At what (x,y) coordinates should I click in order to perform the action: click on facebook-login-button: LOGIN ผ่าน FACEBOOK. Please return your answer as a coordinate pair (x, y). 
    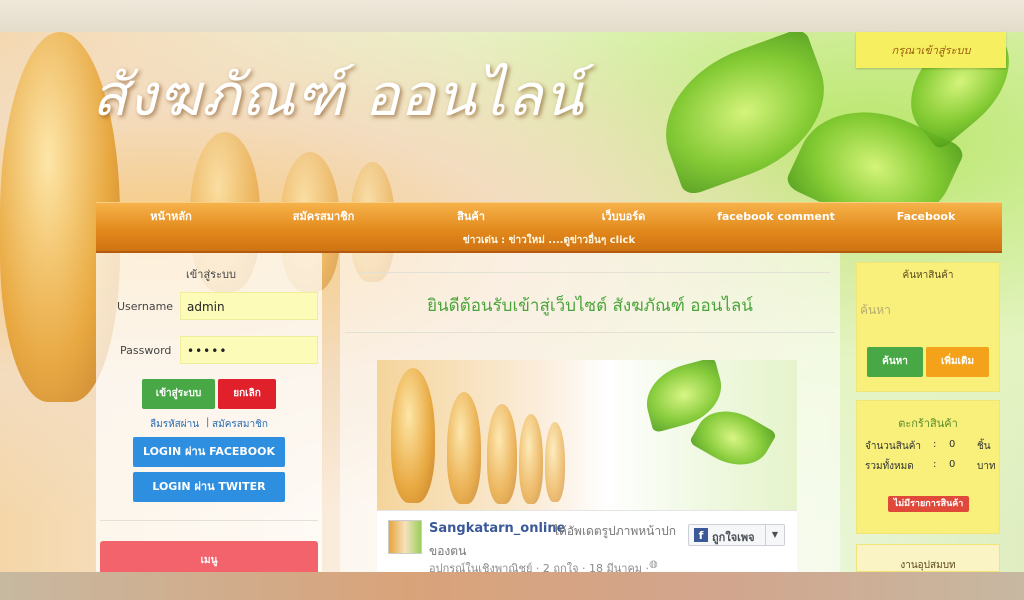
    Looking at the image, I should click on (209, 452).